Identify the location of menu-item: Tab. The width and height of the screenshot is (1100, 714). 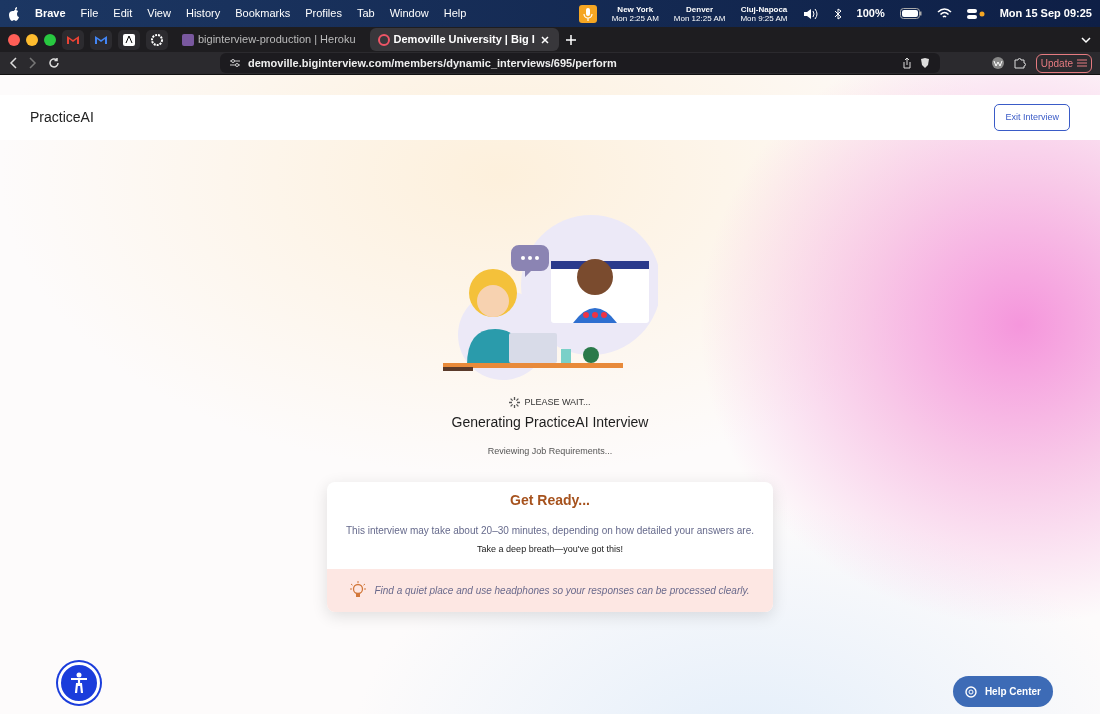
(365, 13).